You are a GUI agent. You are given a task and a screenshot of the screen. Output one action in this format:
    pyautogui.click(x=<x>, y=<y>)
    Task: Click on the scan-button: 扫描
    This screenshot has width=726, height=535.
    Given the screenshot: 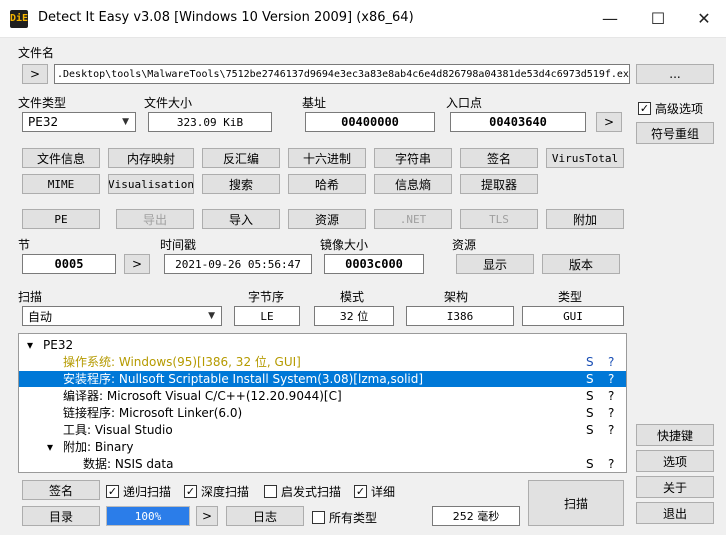 What is the action you would take?
    pyautogui.click(x=576, y=503)
    